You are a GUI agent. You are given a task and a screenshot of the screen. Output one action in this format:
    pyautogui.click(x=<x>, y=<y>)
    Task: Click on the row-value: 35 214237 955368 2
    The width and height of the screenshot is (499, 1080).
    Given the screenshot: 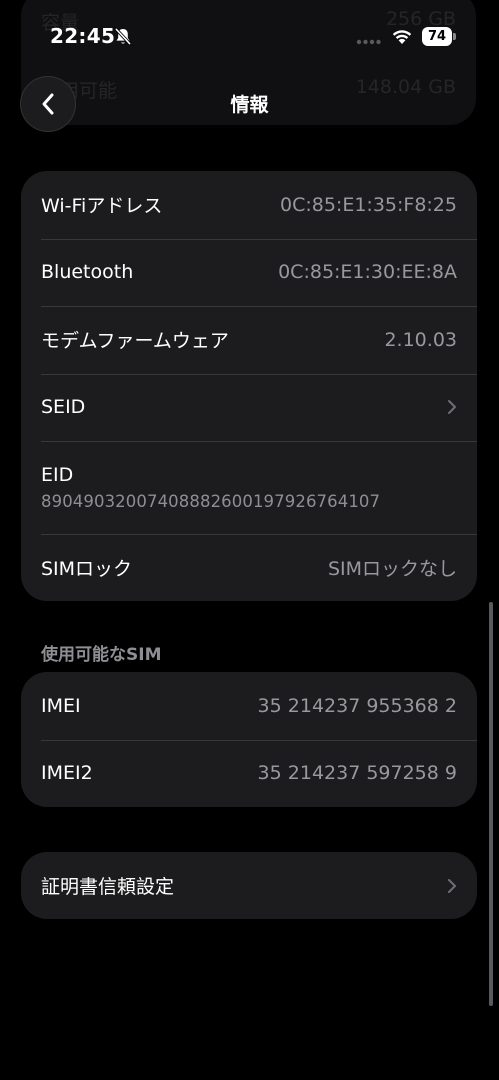 What is the action you would take?
    pyautogui.click(x=357, y=705)
    